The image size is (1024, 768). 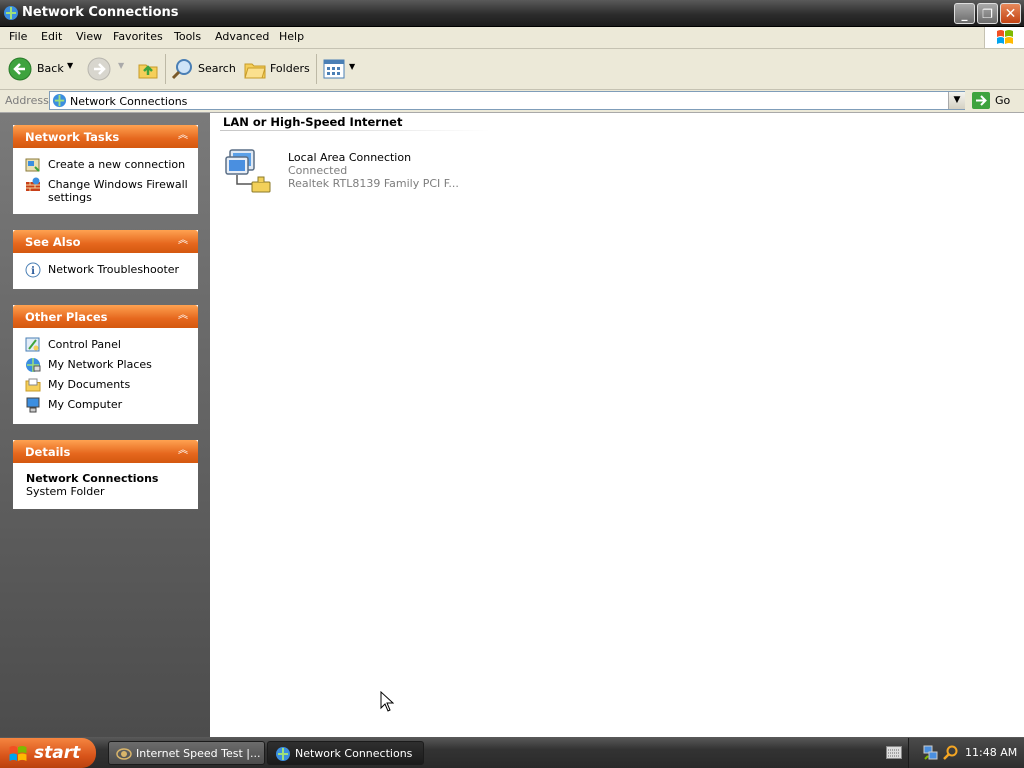 I want to click on window-title: Network Connections, so click(x=100, y=12).